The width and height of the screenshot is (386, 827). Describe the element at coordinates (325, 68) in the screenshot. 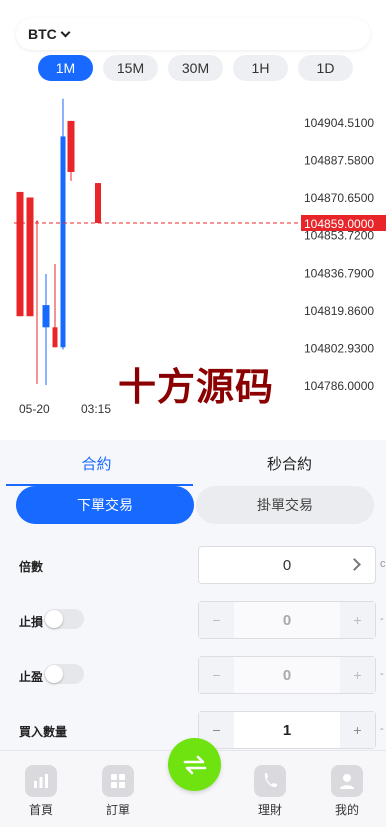

I see `timeframe-1d: 1D` at that location.